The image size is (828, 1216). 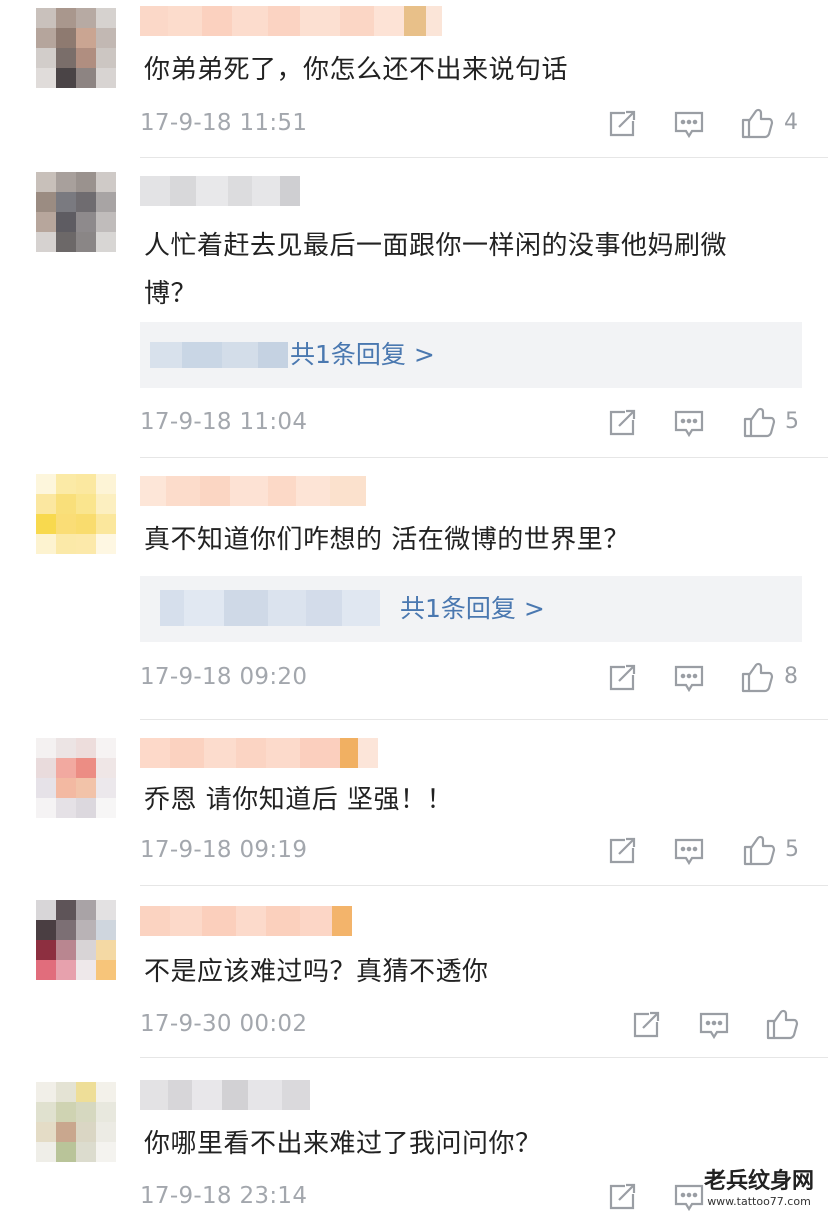 What do you see at coordinates (224, 1196) in the screenshot?
I see `timestamp: 17-9-18 23:14` at bounding box center [224, 1196].